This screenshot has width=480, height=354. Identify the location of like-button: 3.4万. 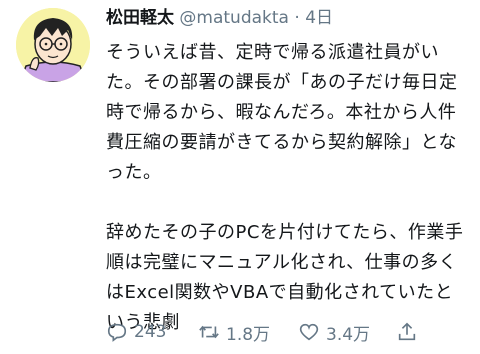
(334, 332).